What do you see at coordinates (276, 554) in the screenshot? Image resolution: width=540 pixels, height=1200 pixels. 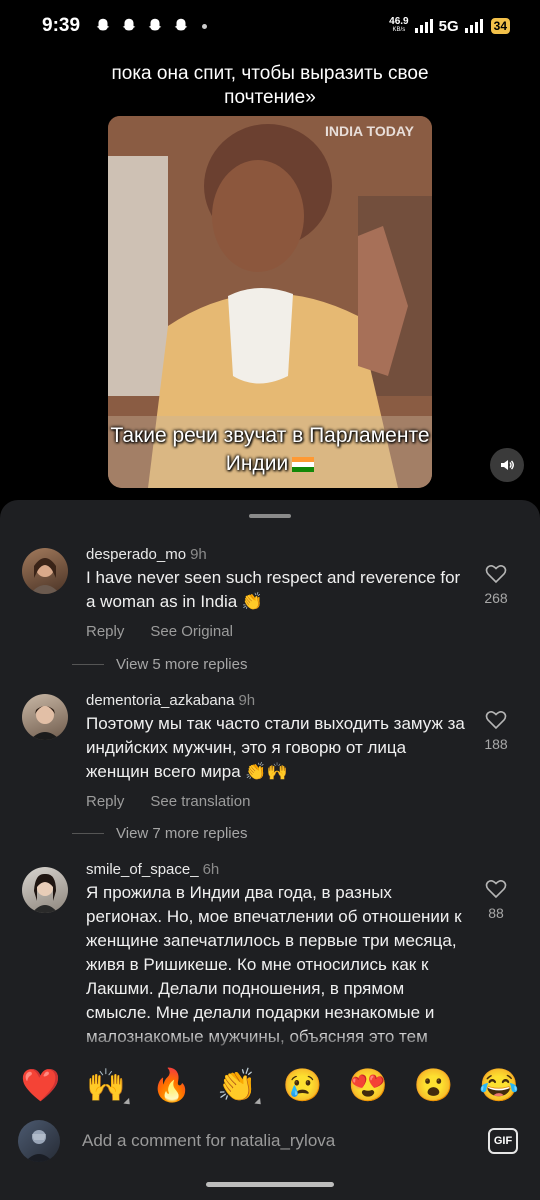 I see `comment-header: desperado_mo 9h` at bounding box center [276, 554].